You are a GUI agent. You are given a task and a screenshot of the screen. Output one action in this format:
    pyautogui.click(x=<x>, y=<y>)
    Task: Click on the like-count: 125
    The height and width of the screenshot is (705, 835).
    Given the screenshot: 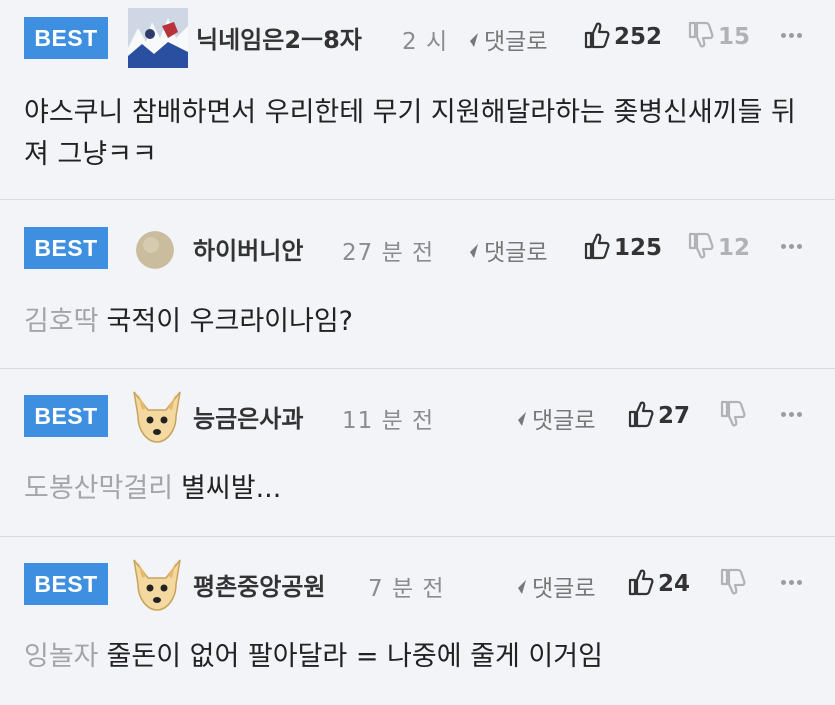 What is the action you would take?
    pyautogui.click(x=638, y=248)
    